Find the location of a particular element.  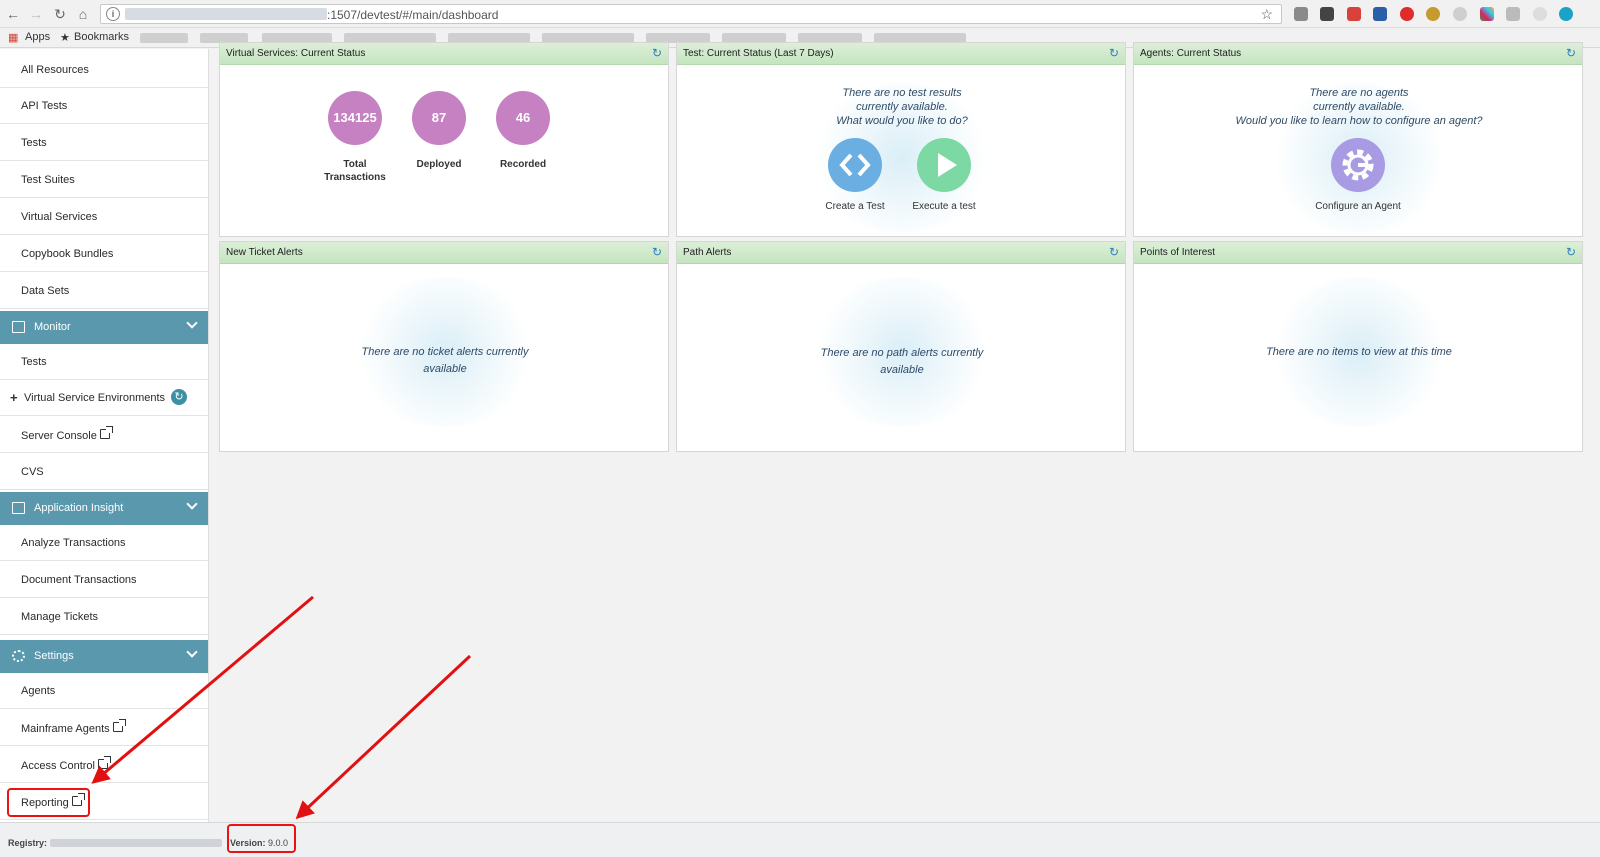

stat-recorded: 46 is located at coordinates (523, 118).